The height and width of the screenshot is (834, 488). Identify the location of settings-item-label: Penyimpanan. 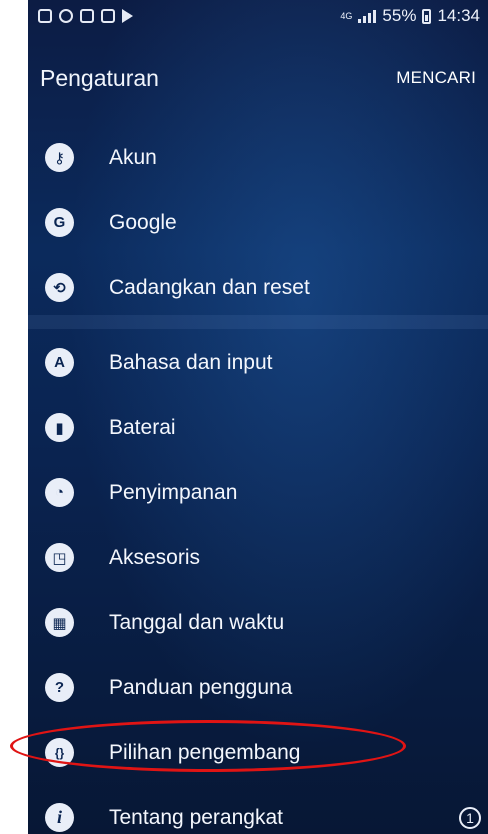
(173, 492).